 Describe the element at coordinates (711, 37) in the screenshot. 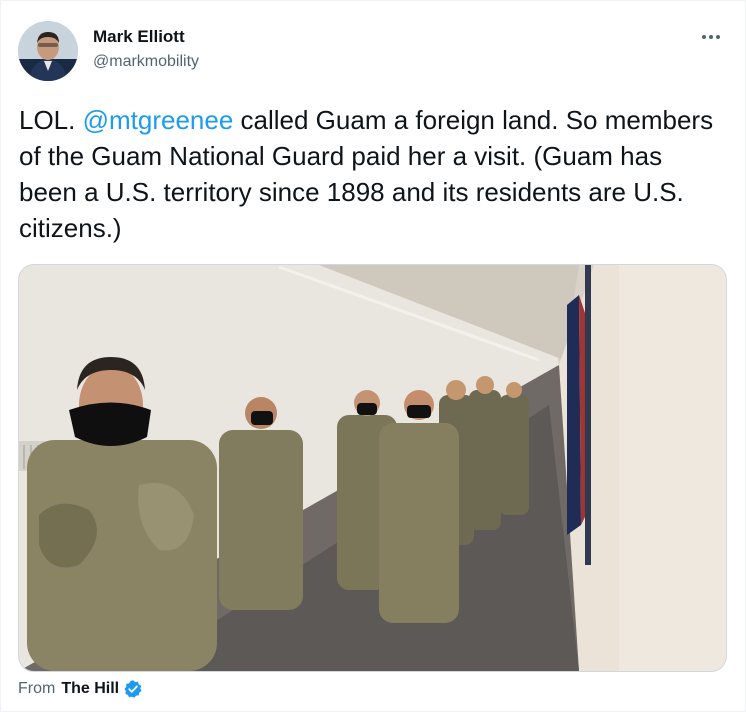

I see `more-options-icon` at that location.